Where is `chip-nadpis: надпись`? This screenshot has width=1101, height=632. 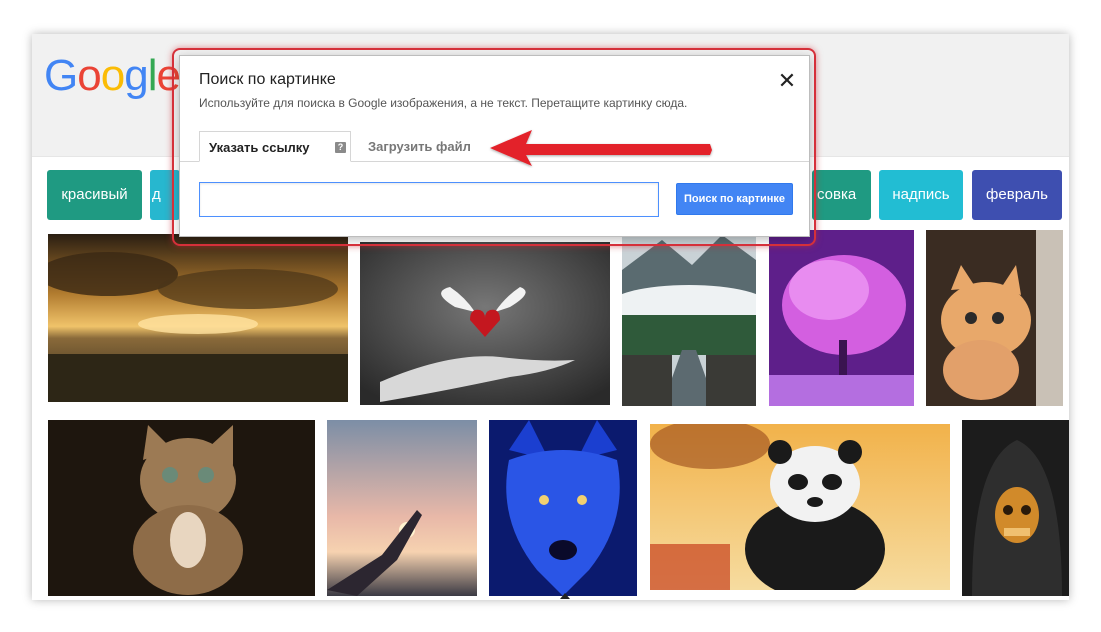 chip-nadpis: надпись is located at coordinates (921, 195).